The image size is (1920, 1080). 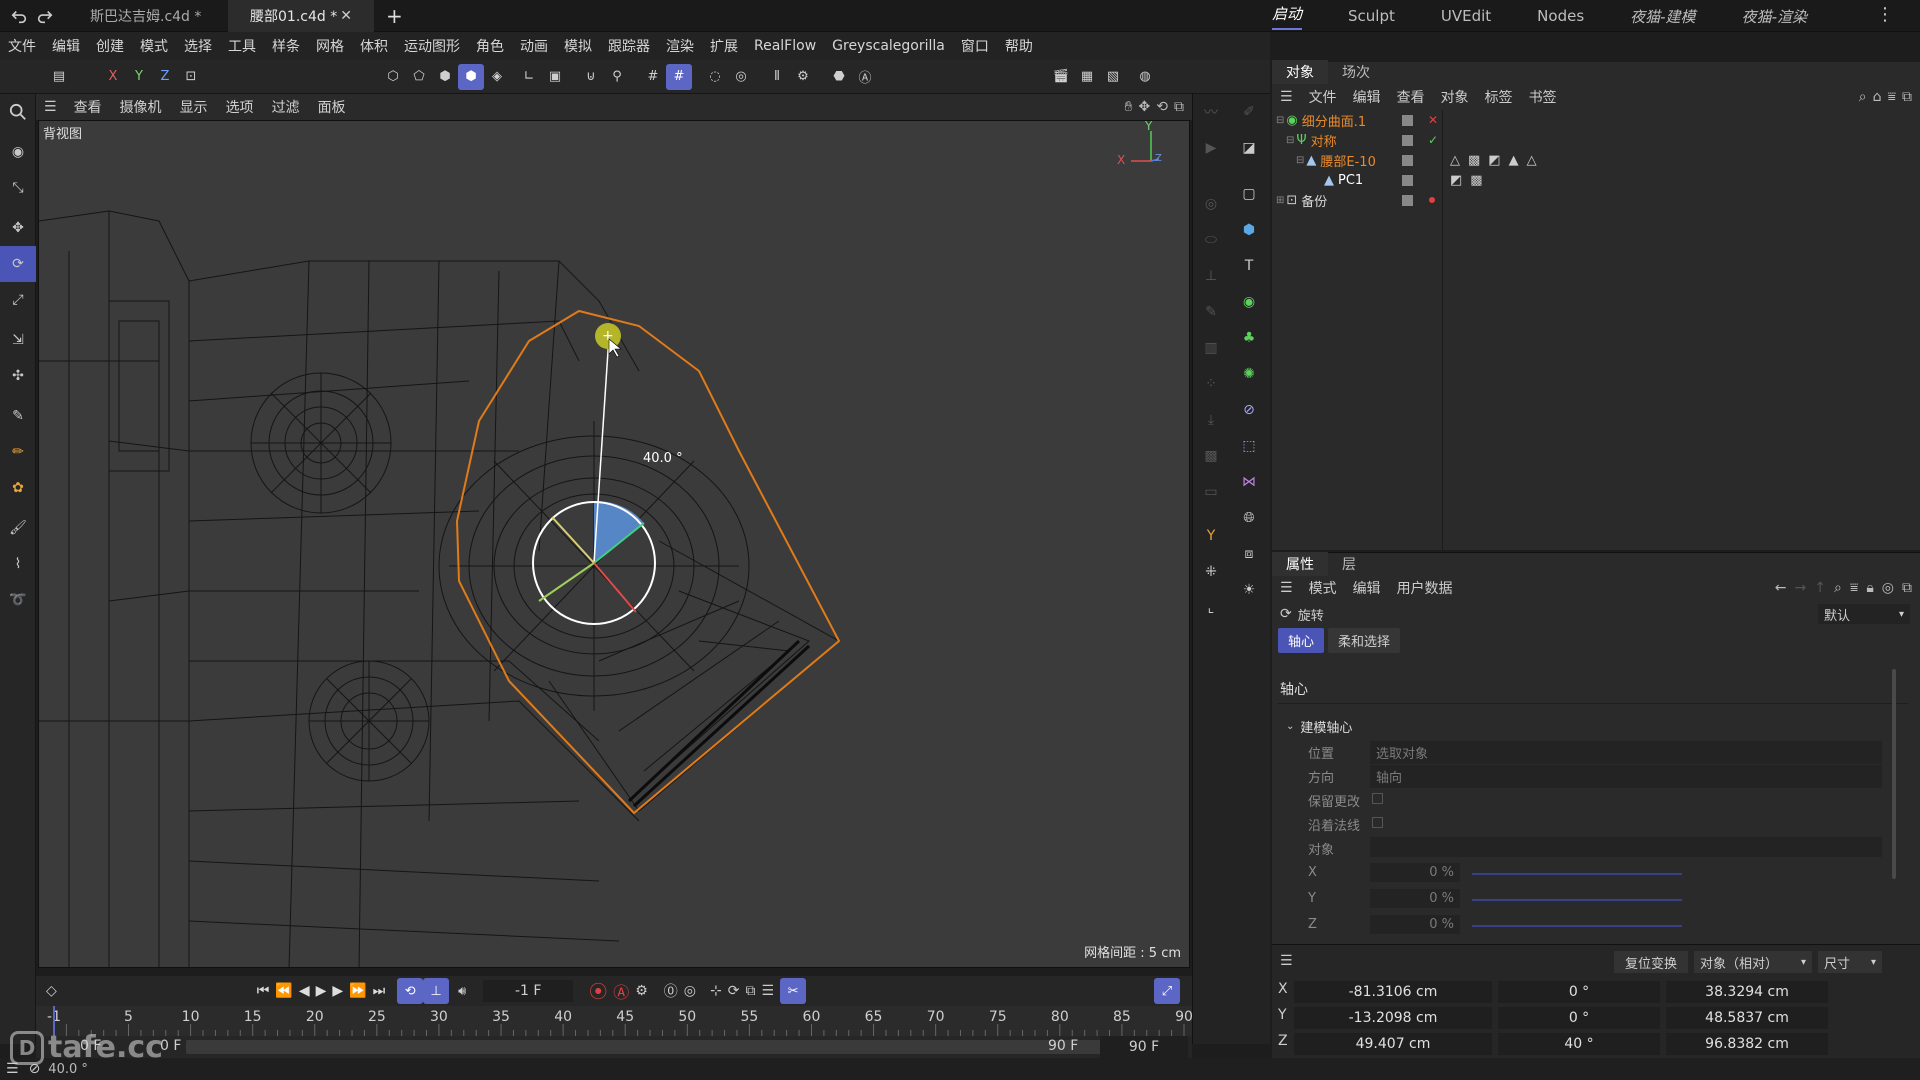 What do you see at coordinates (1367, 97) in the screenshot?
I see `object-menu-edit: 编辑` at bounding box center [1367, 97].